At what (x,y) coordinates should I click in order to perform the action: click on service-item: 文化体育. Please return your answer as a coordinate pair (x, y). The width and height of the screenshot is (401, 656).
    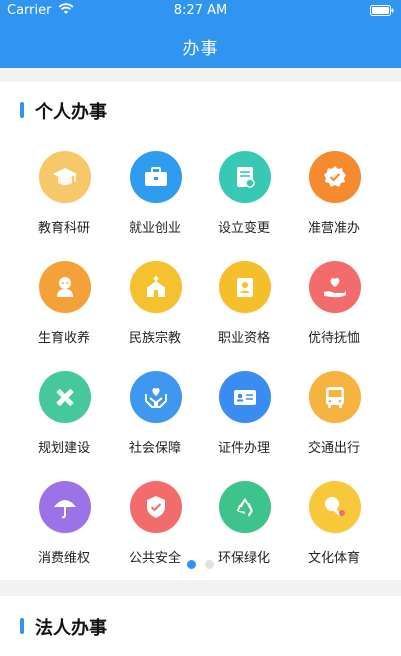
    Looking at the image, I should click on (334, 531).